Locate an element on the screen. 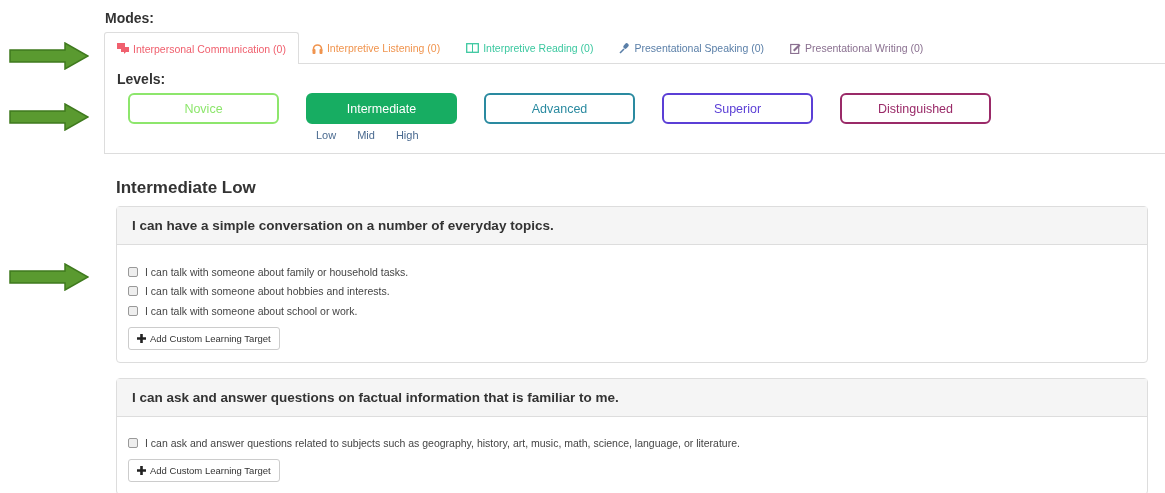 The height and width of the screenshot is (493, 1165). card-title: I can have a simple conversation on a number of everyday topics. is located at coordinates (343, 225).